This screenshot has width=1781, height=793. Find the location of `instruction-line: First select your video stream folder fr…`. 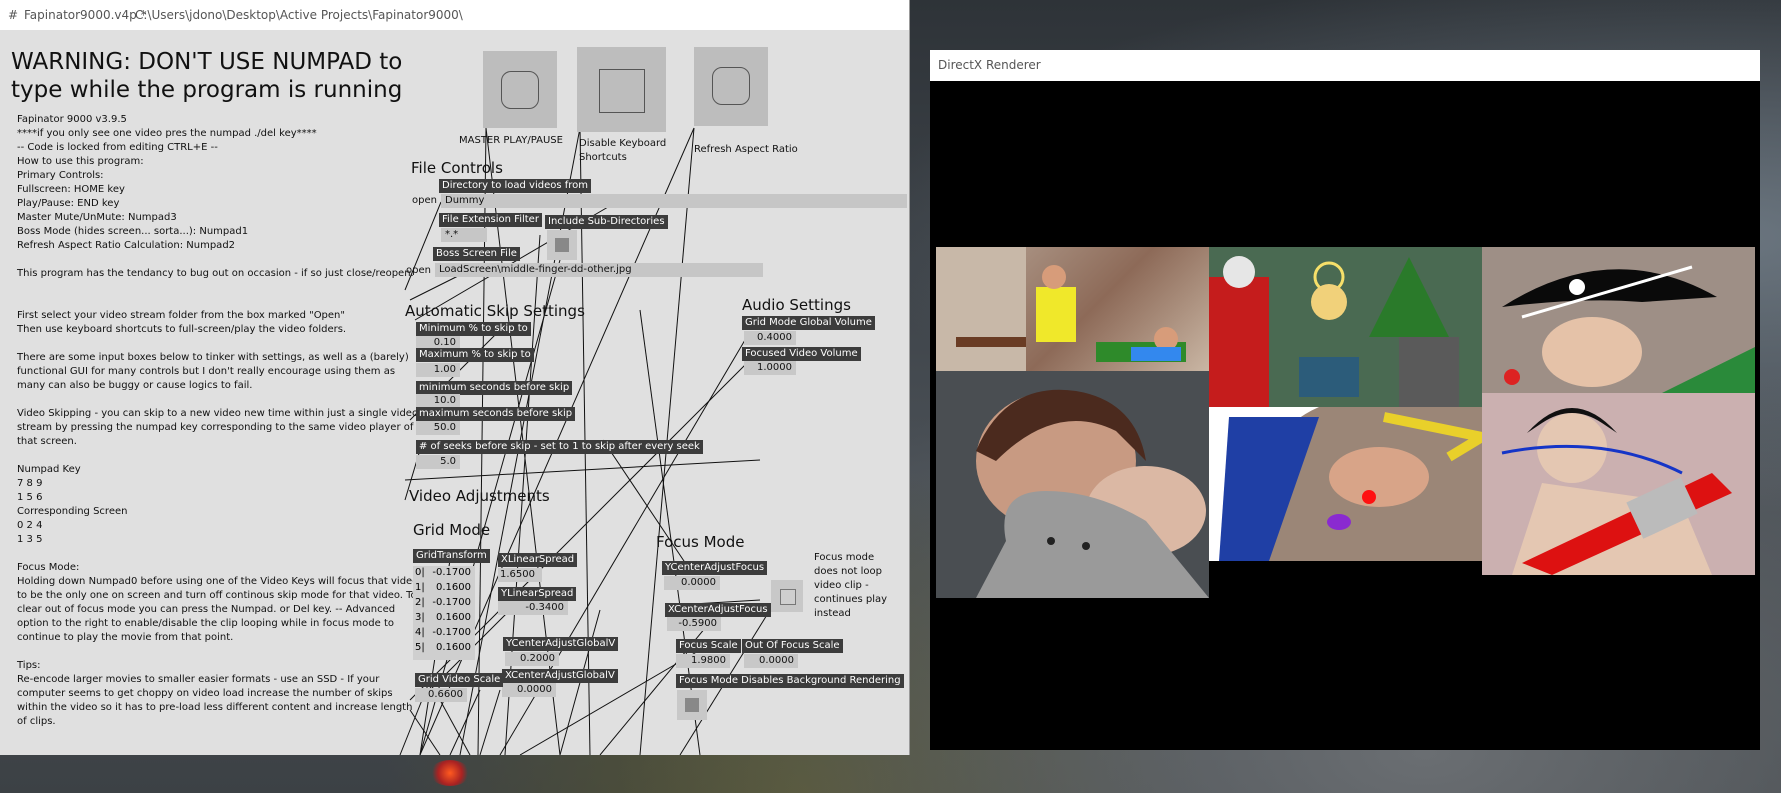

instruction-line: First select your video stream folder fr… is located at coordinates (181, 315).